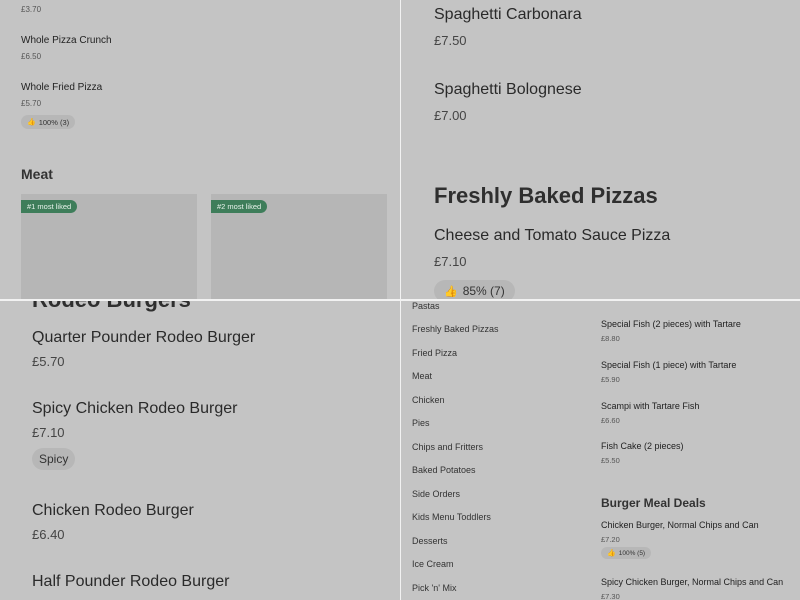  What do you see at coordinates (650, 406) in the screenshot?
I see `item-name: Scampi with Tartare Fish` at bounding box center [650, 406].